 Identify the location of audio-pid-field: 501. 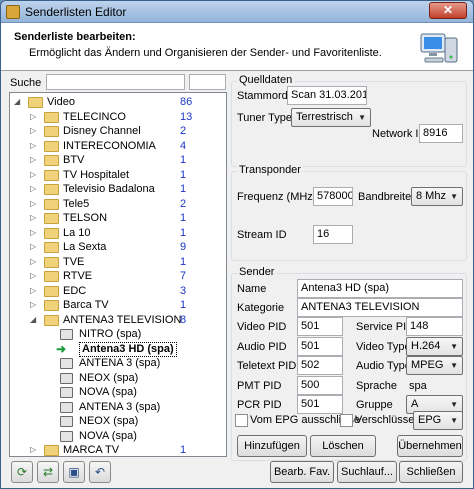
(320, 346).